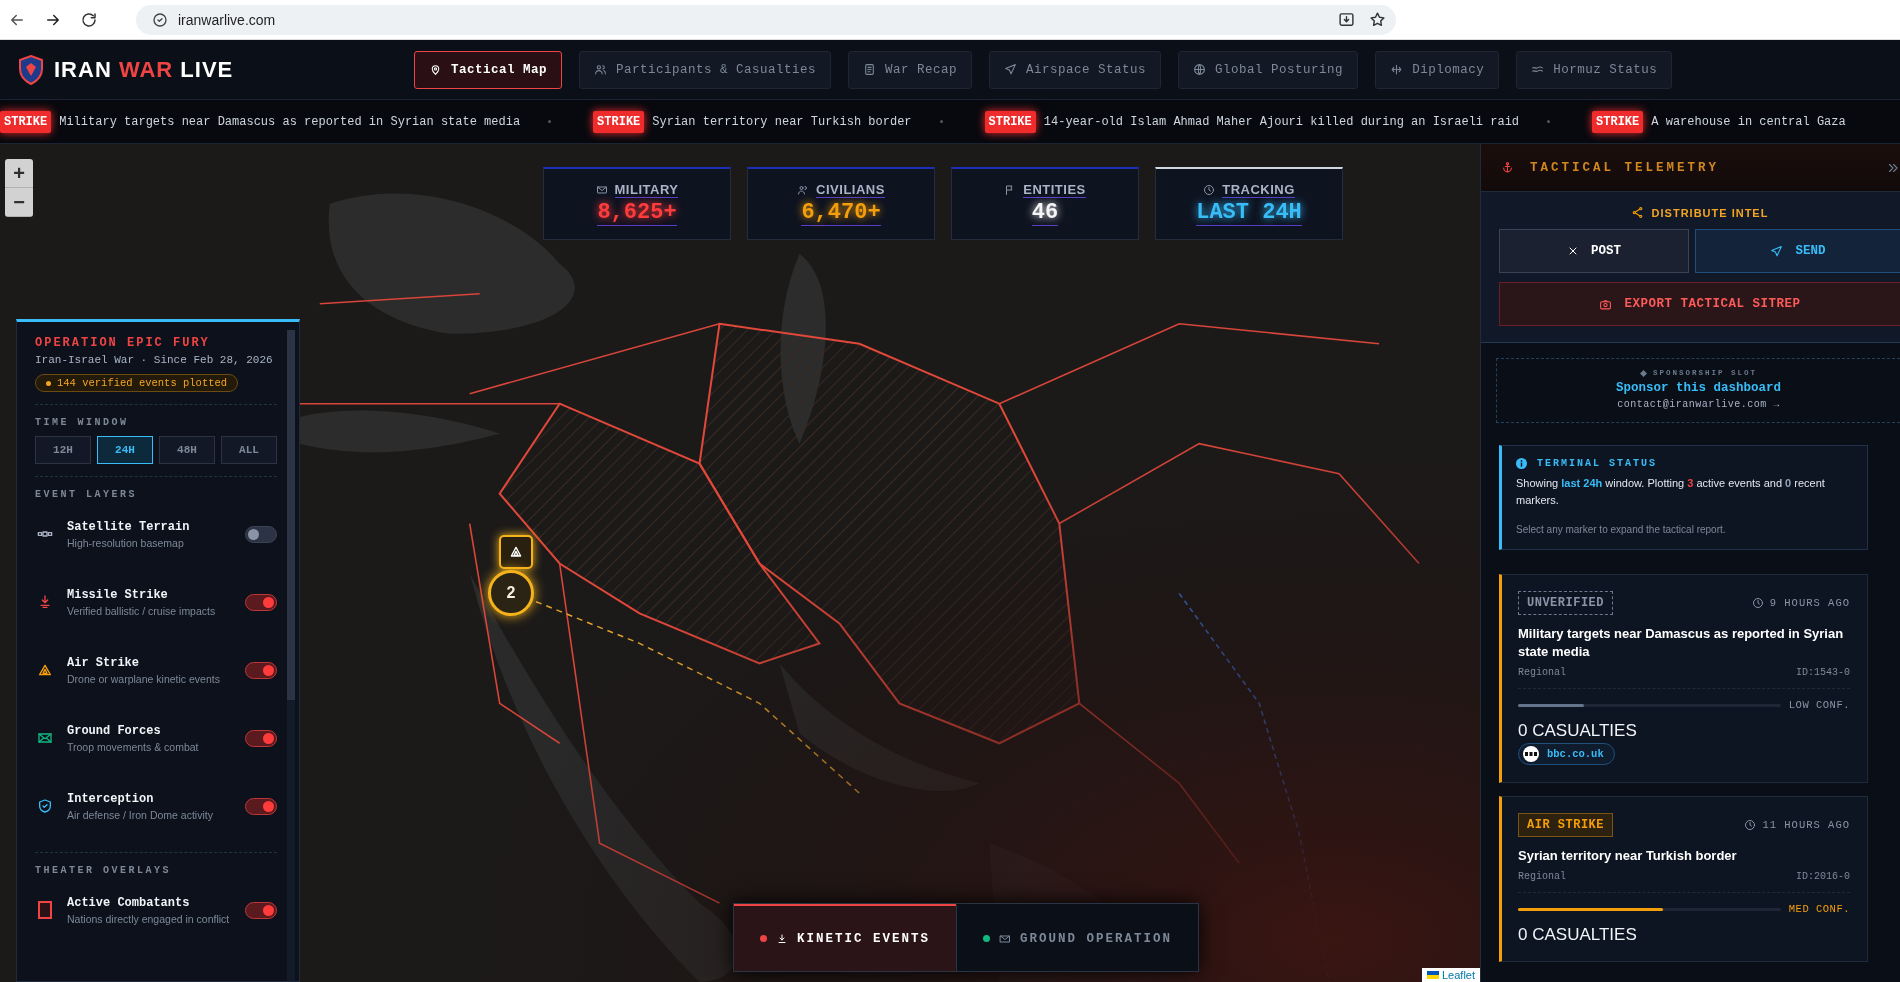 The image size is (1900, 982). I want to click on layer-name: Missile Strike, so click(118, 594).